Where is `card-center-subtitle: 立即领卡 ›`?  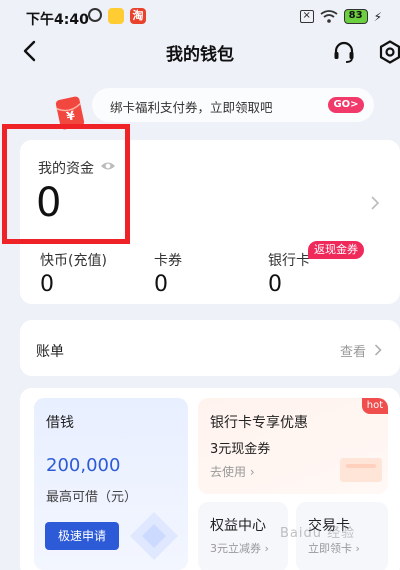
card-center-subtitle: 立即领卡 › is located at coordinates (334, 548).